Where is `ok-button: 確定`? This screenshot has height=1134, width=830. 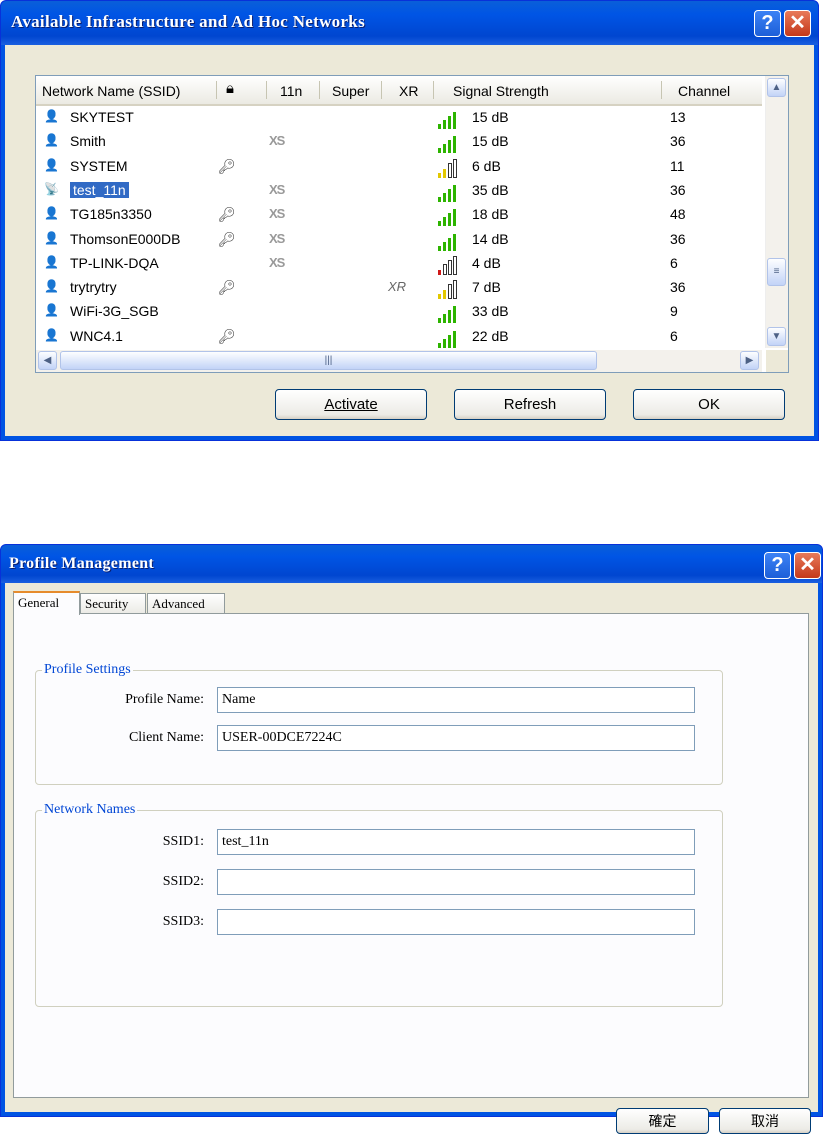
ok-button: 確定 is located at coordinates (662, 1121).